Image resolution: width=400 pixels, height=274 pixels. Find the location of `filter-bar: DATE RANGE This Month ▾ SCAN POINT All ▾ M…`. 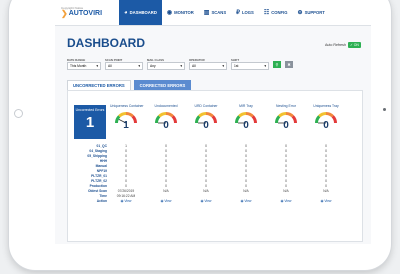

filter-bar: DATE RANGE This Month ▾ SCAN POINT All ▾ M… is located at coordinates (180, 64).